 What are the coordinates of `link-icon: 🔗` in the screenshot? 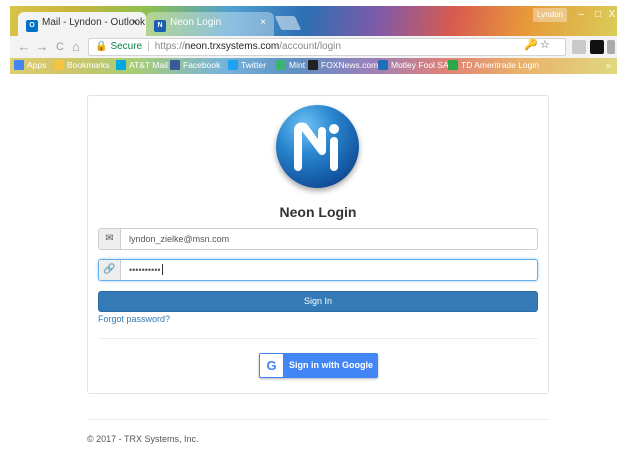 It's located at (110, 270).